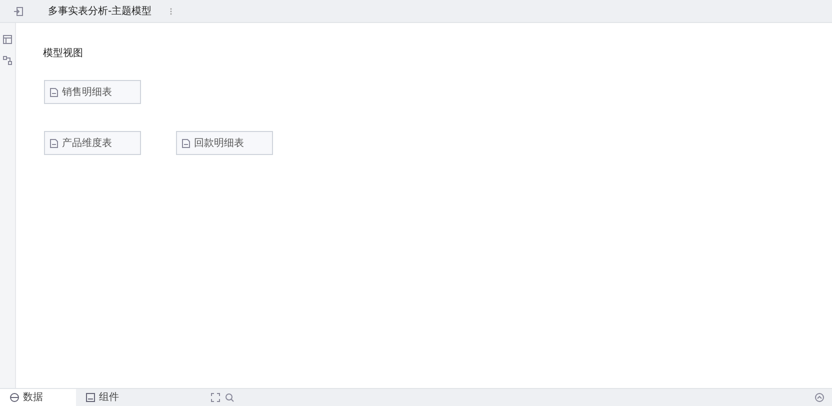  Describe the element at coordinates (7, 60) in the screenshot. I see `model-icon` at that location.